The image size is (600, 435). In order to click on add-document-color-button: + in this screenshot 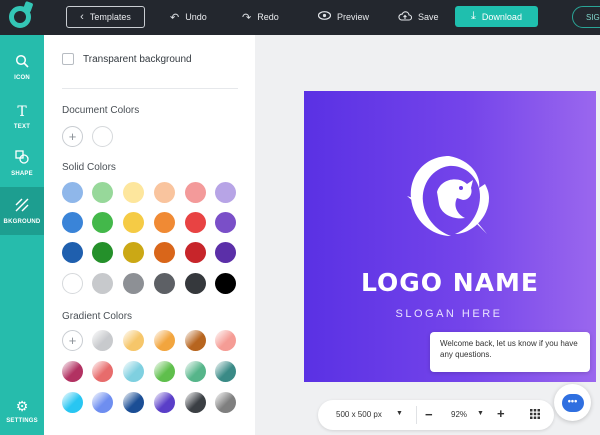, I will do `click(72, 136)`.